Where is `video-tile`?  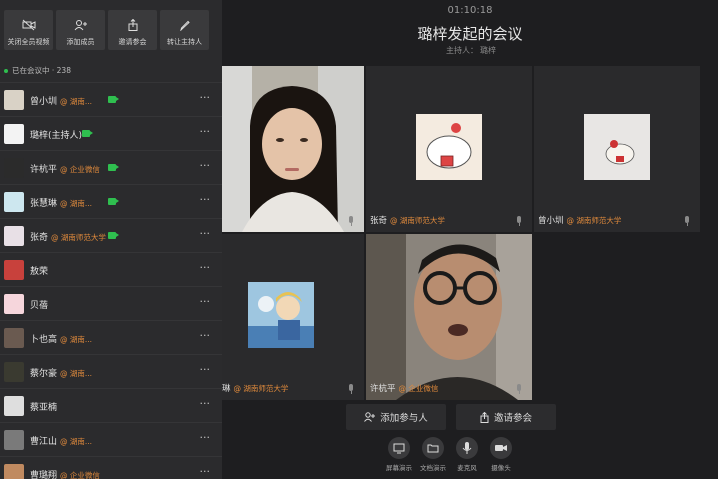 video-tile is located at coordinates (293, 149).